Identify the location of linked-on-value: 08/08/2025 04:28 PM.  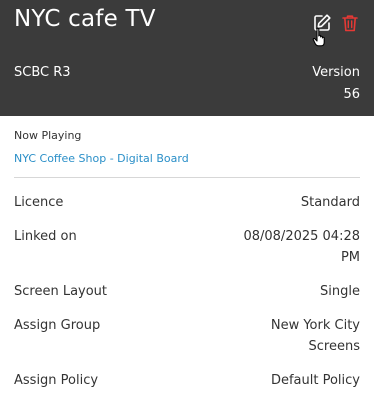
(301, 247).